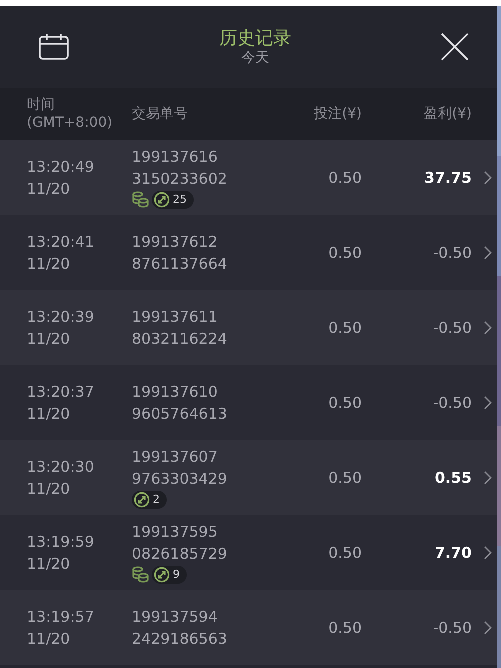 This screenshot has width=501, height=668. Describe the element at coordinates (248, 552) in the screenshot. I see `history-row: 13:19:59 11/20 199137595 0826185729 9 0.50 7.70` at that location.